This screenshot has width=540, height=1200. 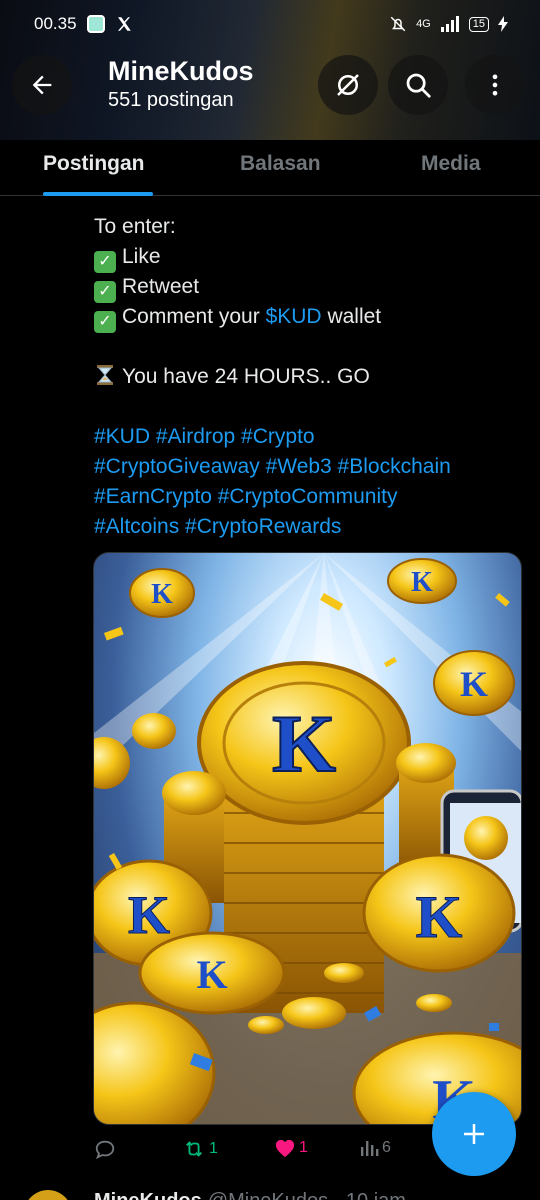 What do you see at coordinates (95, 24) in the screenshot?
I see `notification-app-icon` at bounding box center [95, 24].